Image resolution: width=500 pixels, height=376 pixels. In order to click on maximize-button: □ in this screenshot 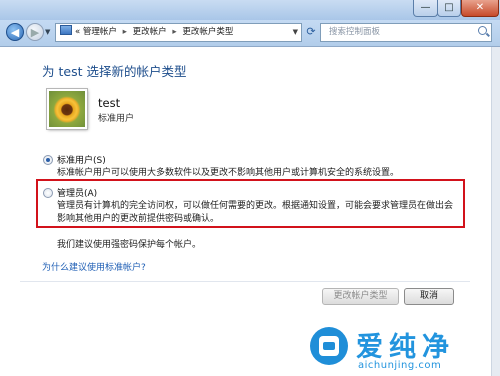, I will do `click(449, 8)`.